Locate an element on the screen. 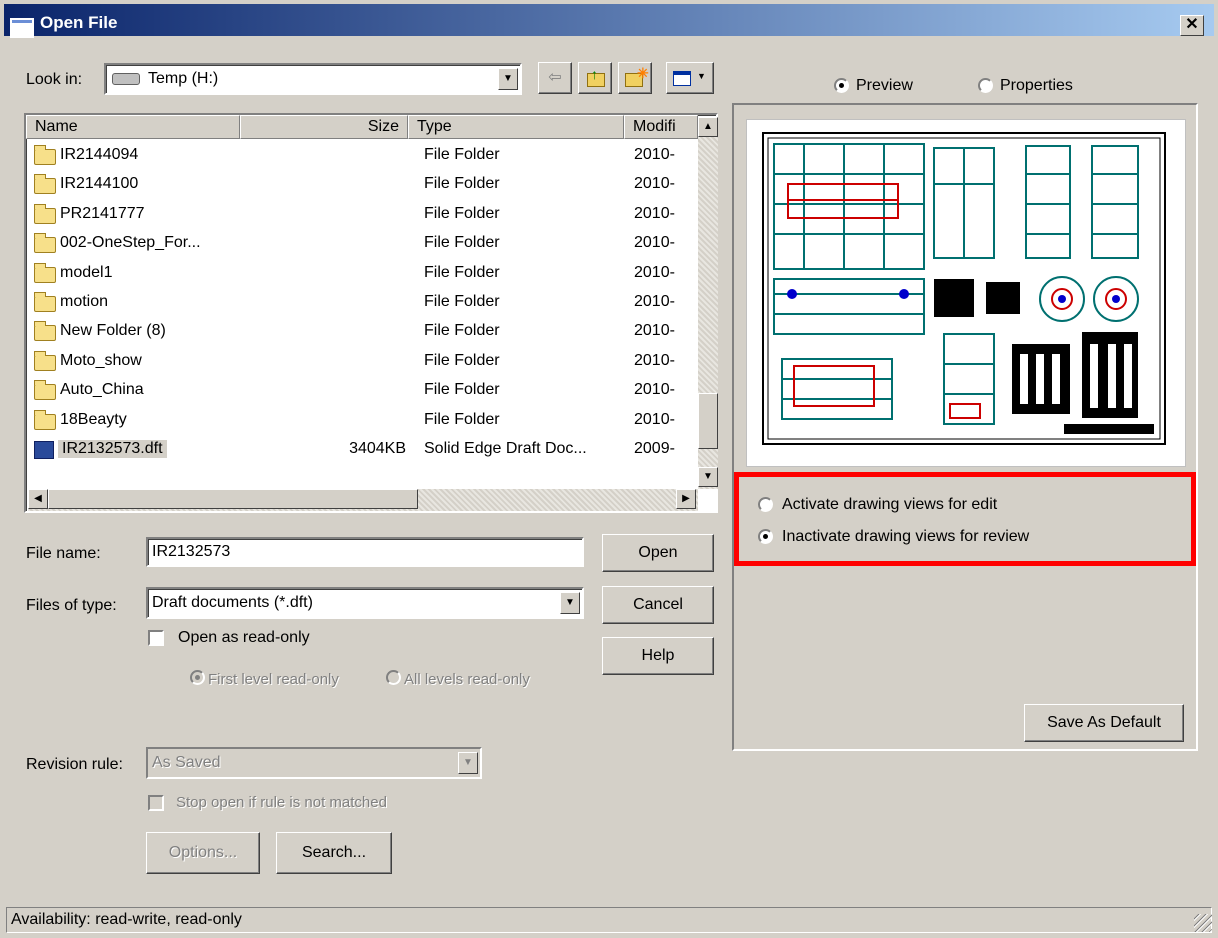 The height and width of the screenshot is (938, 1218). back-icon: ⇦ is located at coordinates (555, 78).